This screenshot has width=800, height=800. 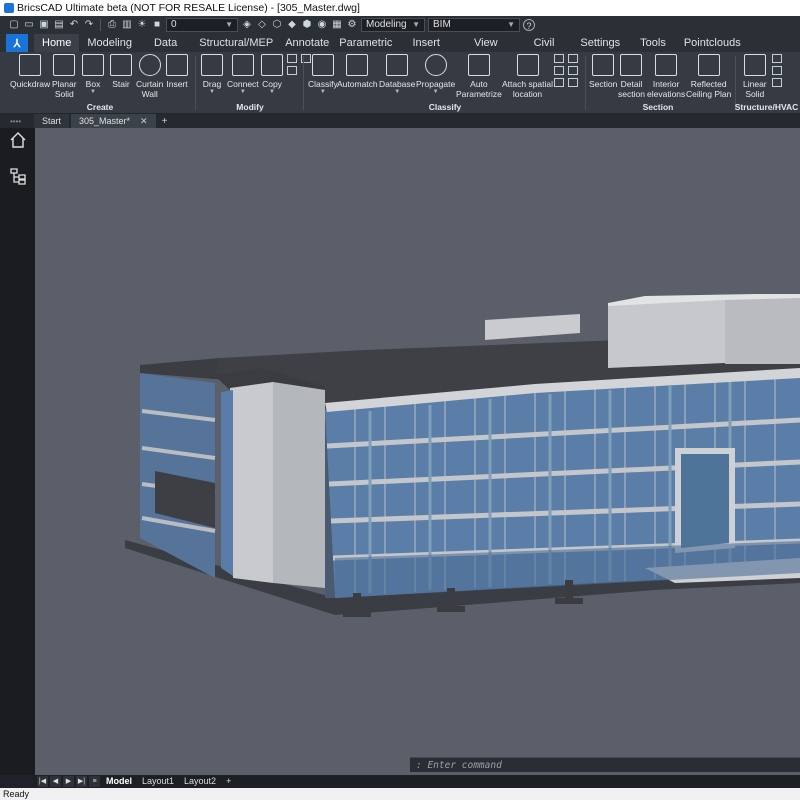 What do you see at coordinates (755, 75) in the screenshot?
I see `linear-solid-button: Linear Solid` at bounding box center [755, 75].